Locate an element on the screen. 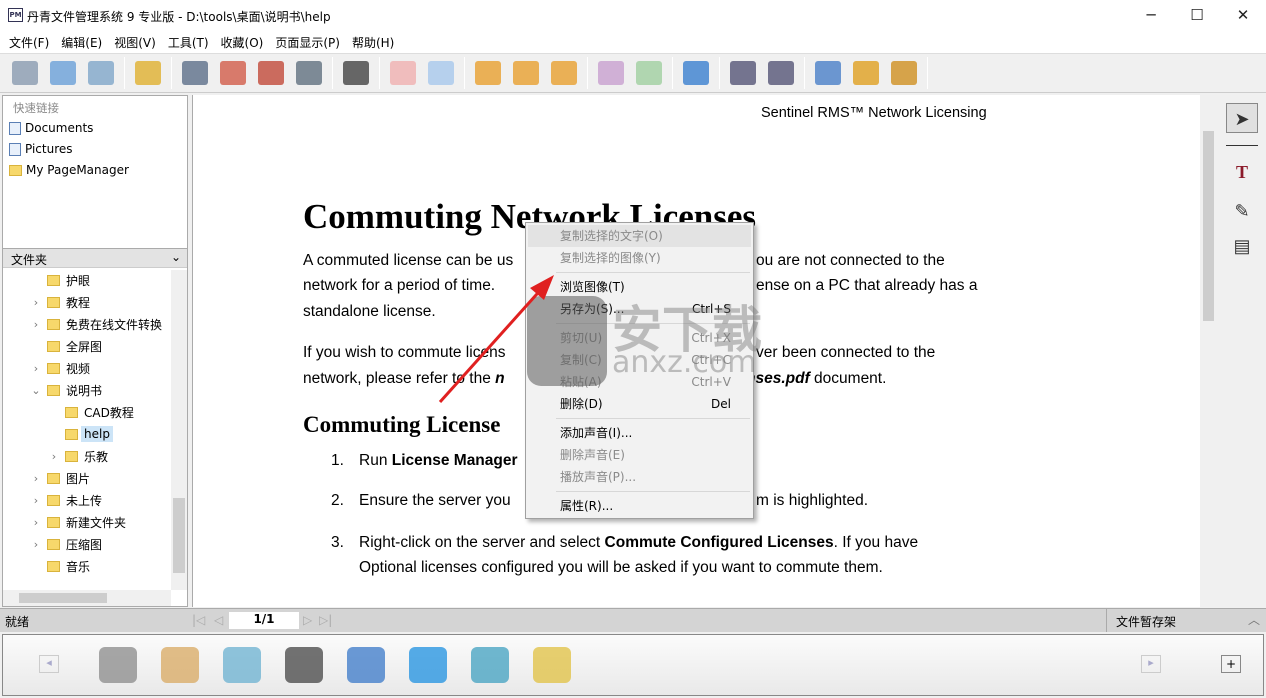  import-button is located at coordinates (63, 73).